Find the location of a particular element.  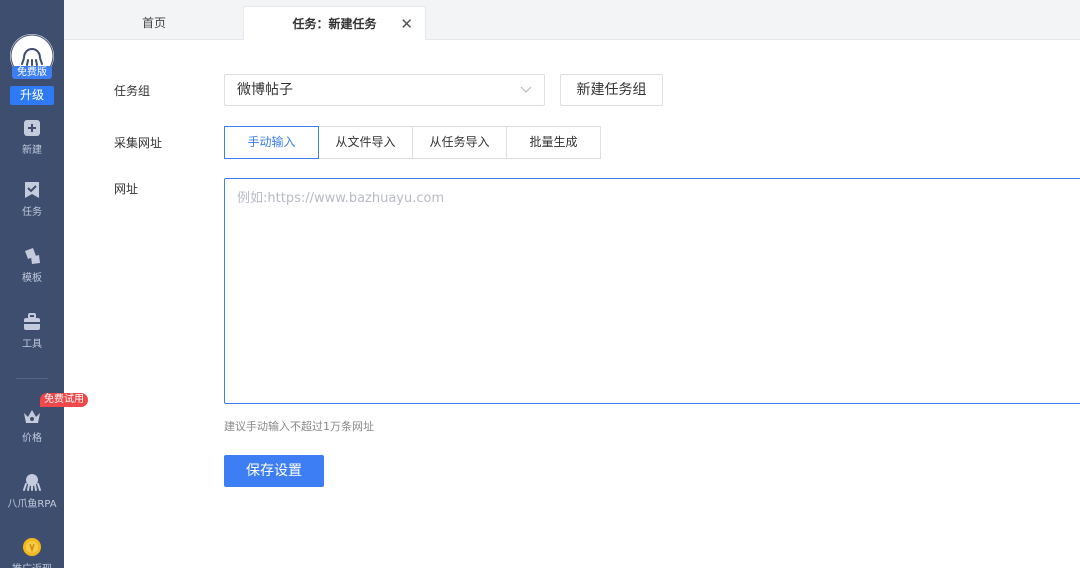

task-group-label: 任务组 is located at coordinates (132, 91).